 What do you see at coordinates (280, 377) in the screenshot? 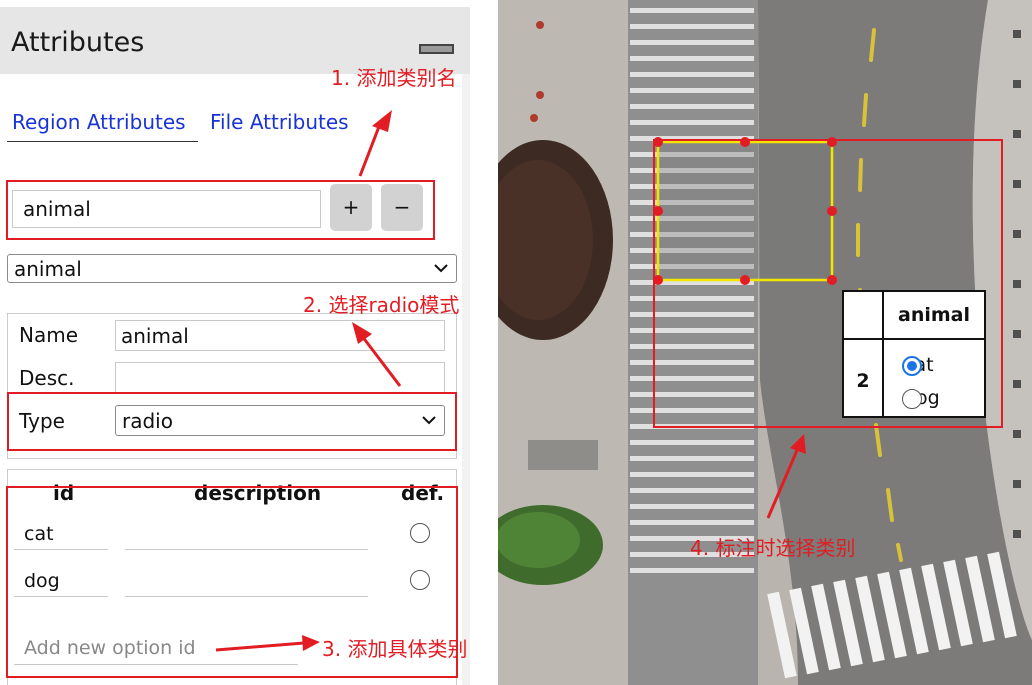
I see `description-field` at bounding box center [280, 377].